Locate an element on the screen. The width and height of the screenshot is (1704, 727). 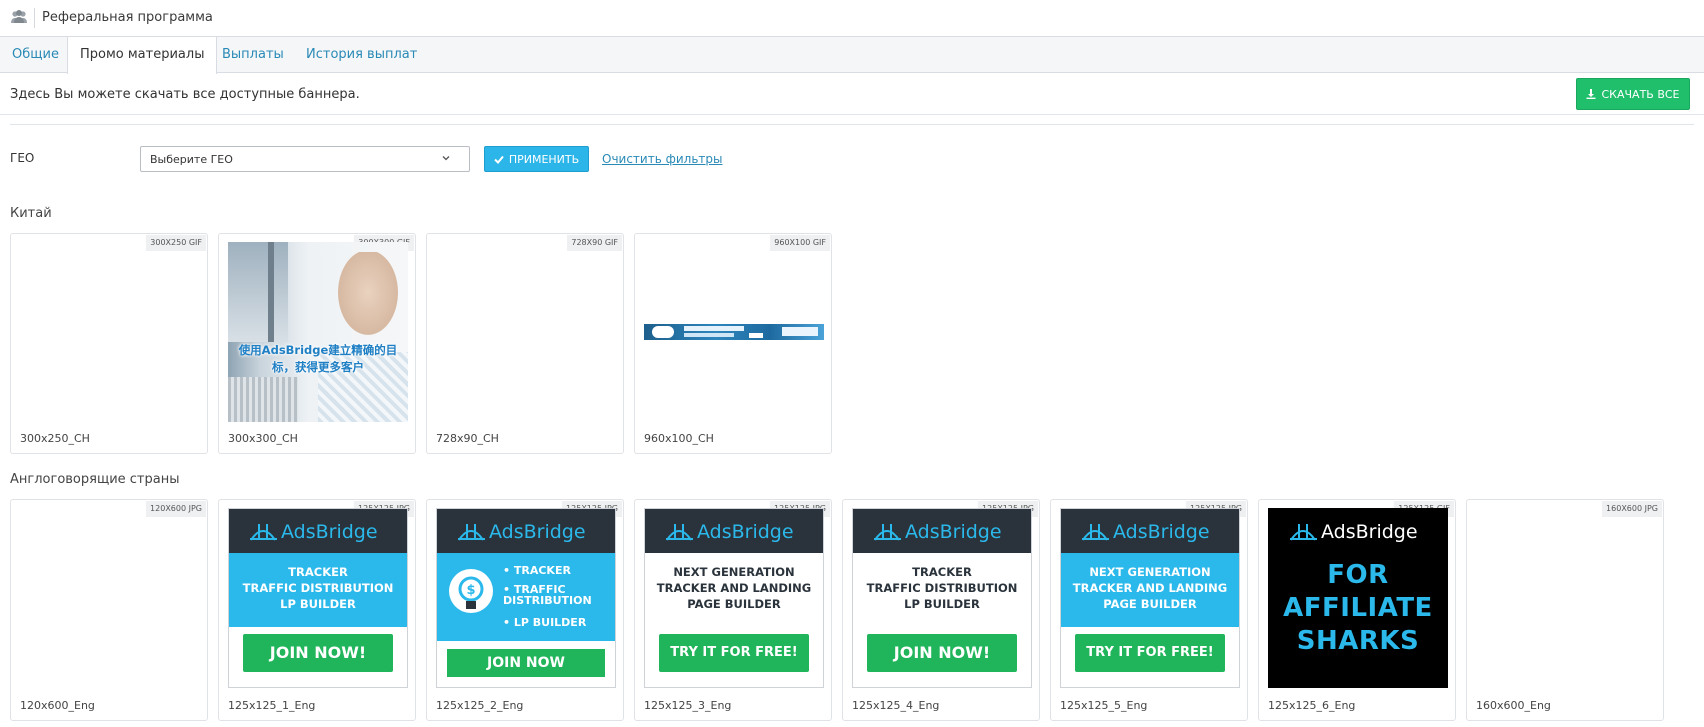
banner-card: 728X90 GIF 728x90_CH is located at coordinates (525, 343).